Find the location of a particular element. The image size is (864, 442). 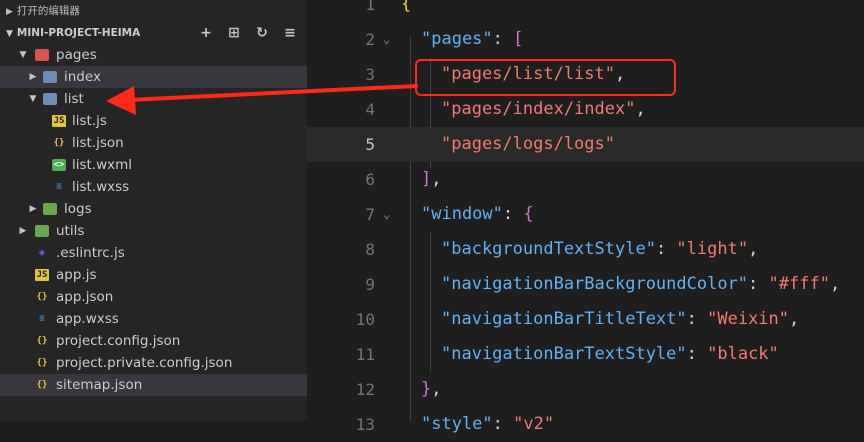

tree-item-label: pages is located at coordinates (76, 55).